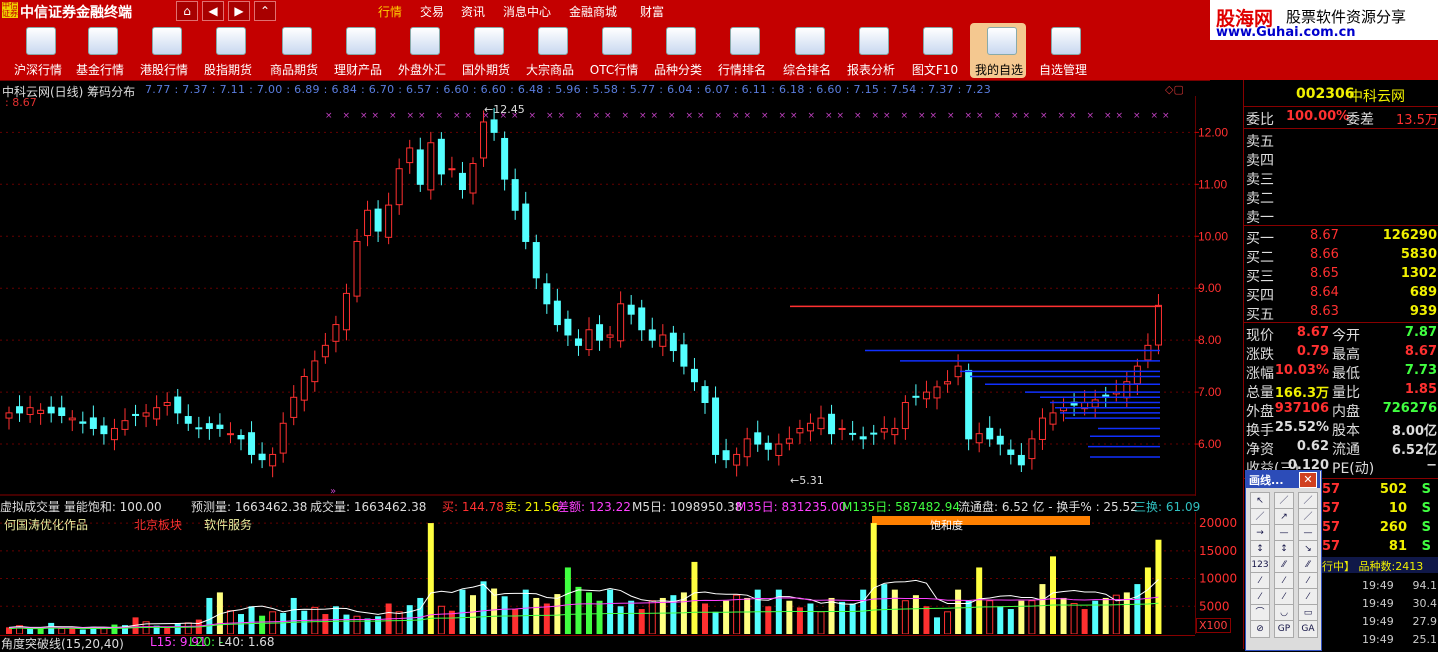 This screenshot has width=1438, height=652. Describe the element at coordinates (422, 69) in the screenshot. I see `toolbar-item-6: 外盘外汇` at that location.